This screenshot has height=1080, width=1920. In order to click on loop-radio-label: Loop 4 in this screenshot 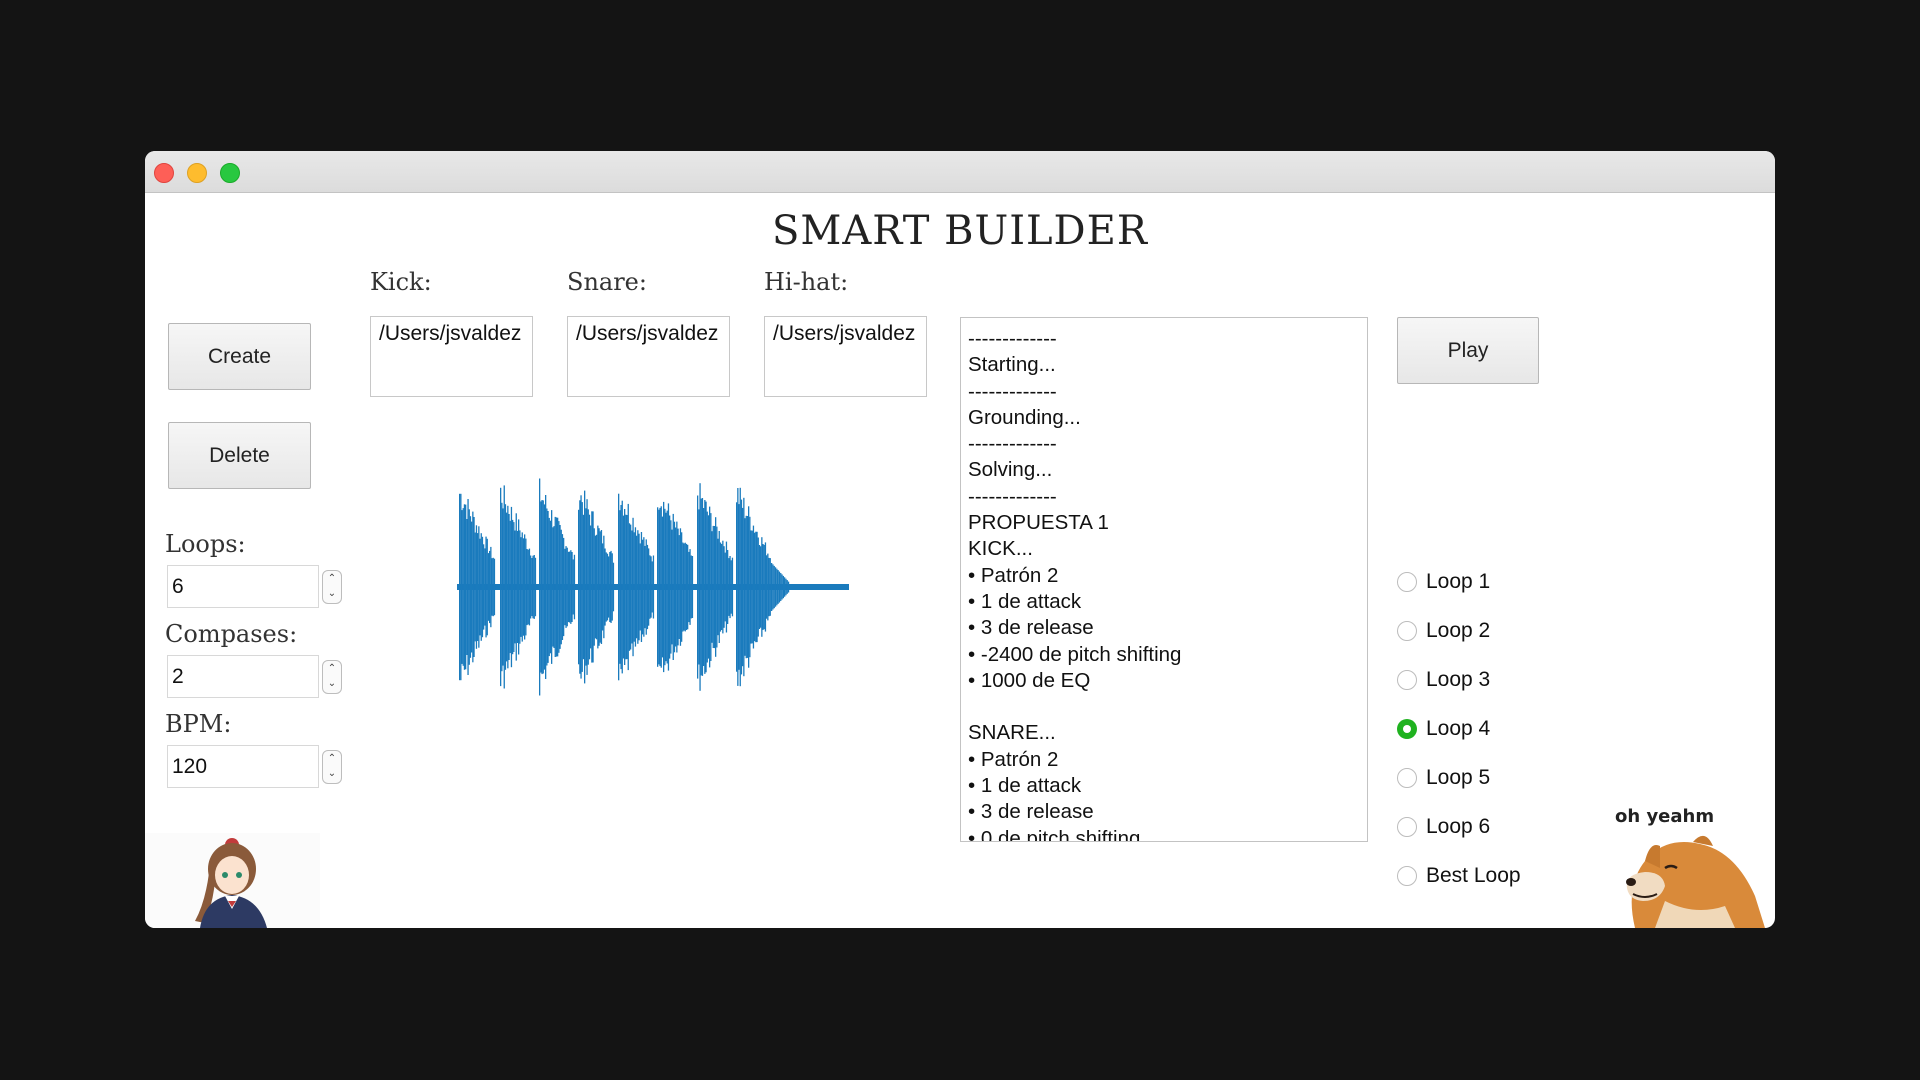, I will do `click(1458, 728)`.